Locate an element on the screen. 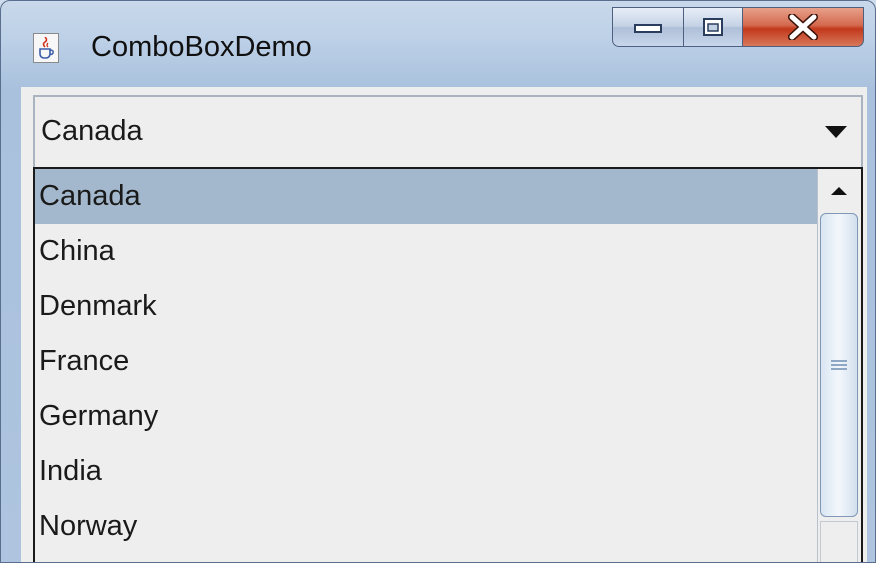  maximize-icon is located at coordinates (713, 27).